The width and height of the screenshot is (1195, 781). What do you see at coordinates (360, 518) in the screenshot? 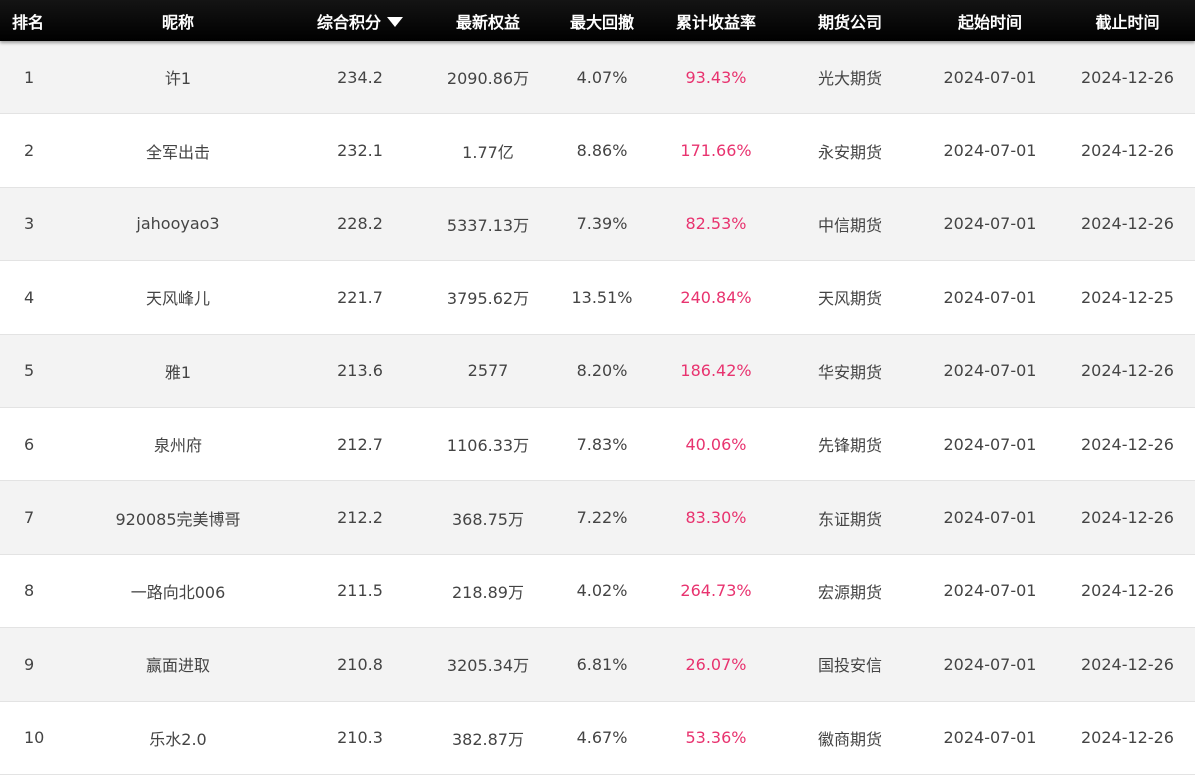
I see `score-cell: 212.2` at bounding box center [360, 518].